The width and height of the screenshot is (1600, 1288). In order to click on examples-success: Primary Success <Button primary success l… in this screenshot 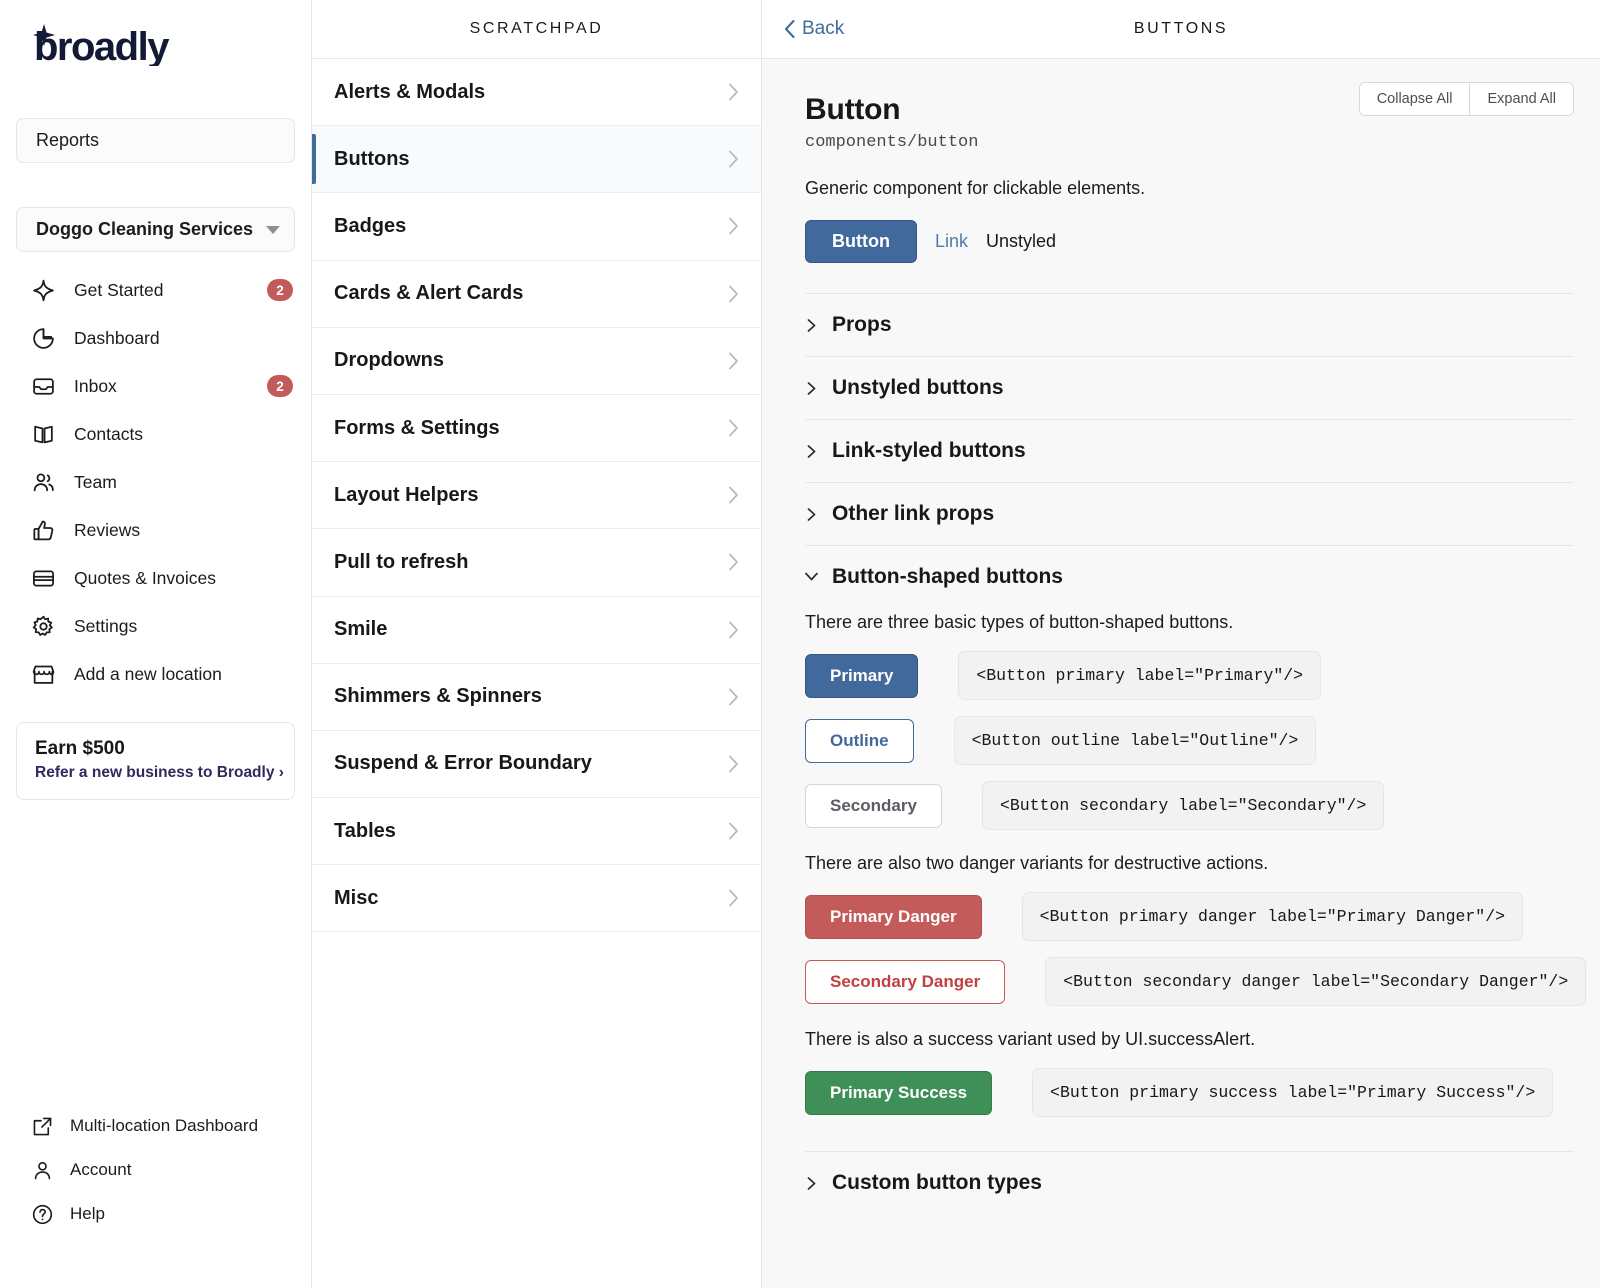, I will do `click(1189, 1092)`.